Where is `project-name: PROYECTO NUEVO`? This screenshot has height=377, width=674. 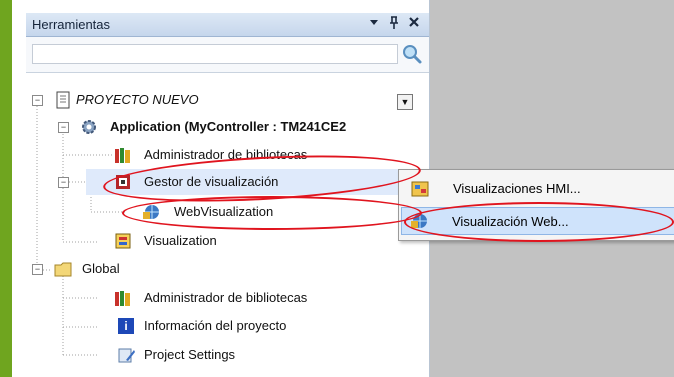 project-name: PROYECTO NUEVO is located at coordinates (137, 99).